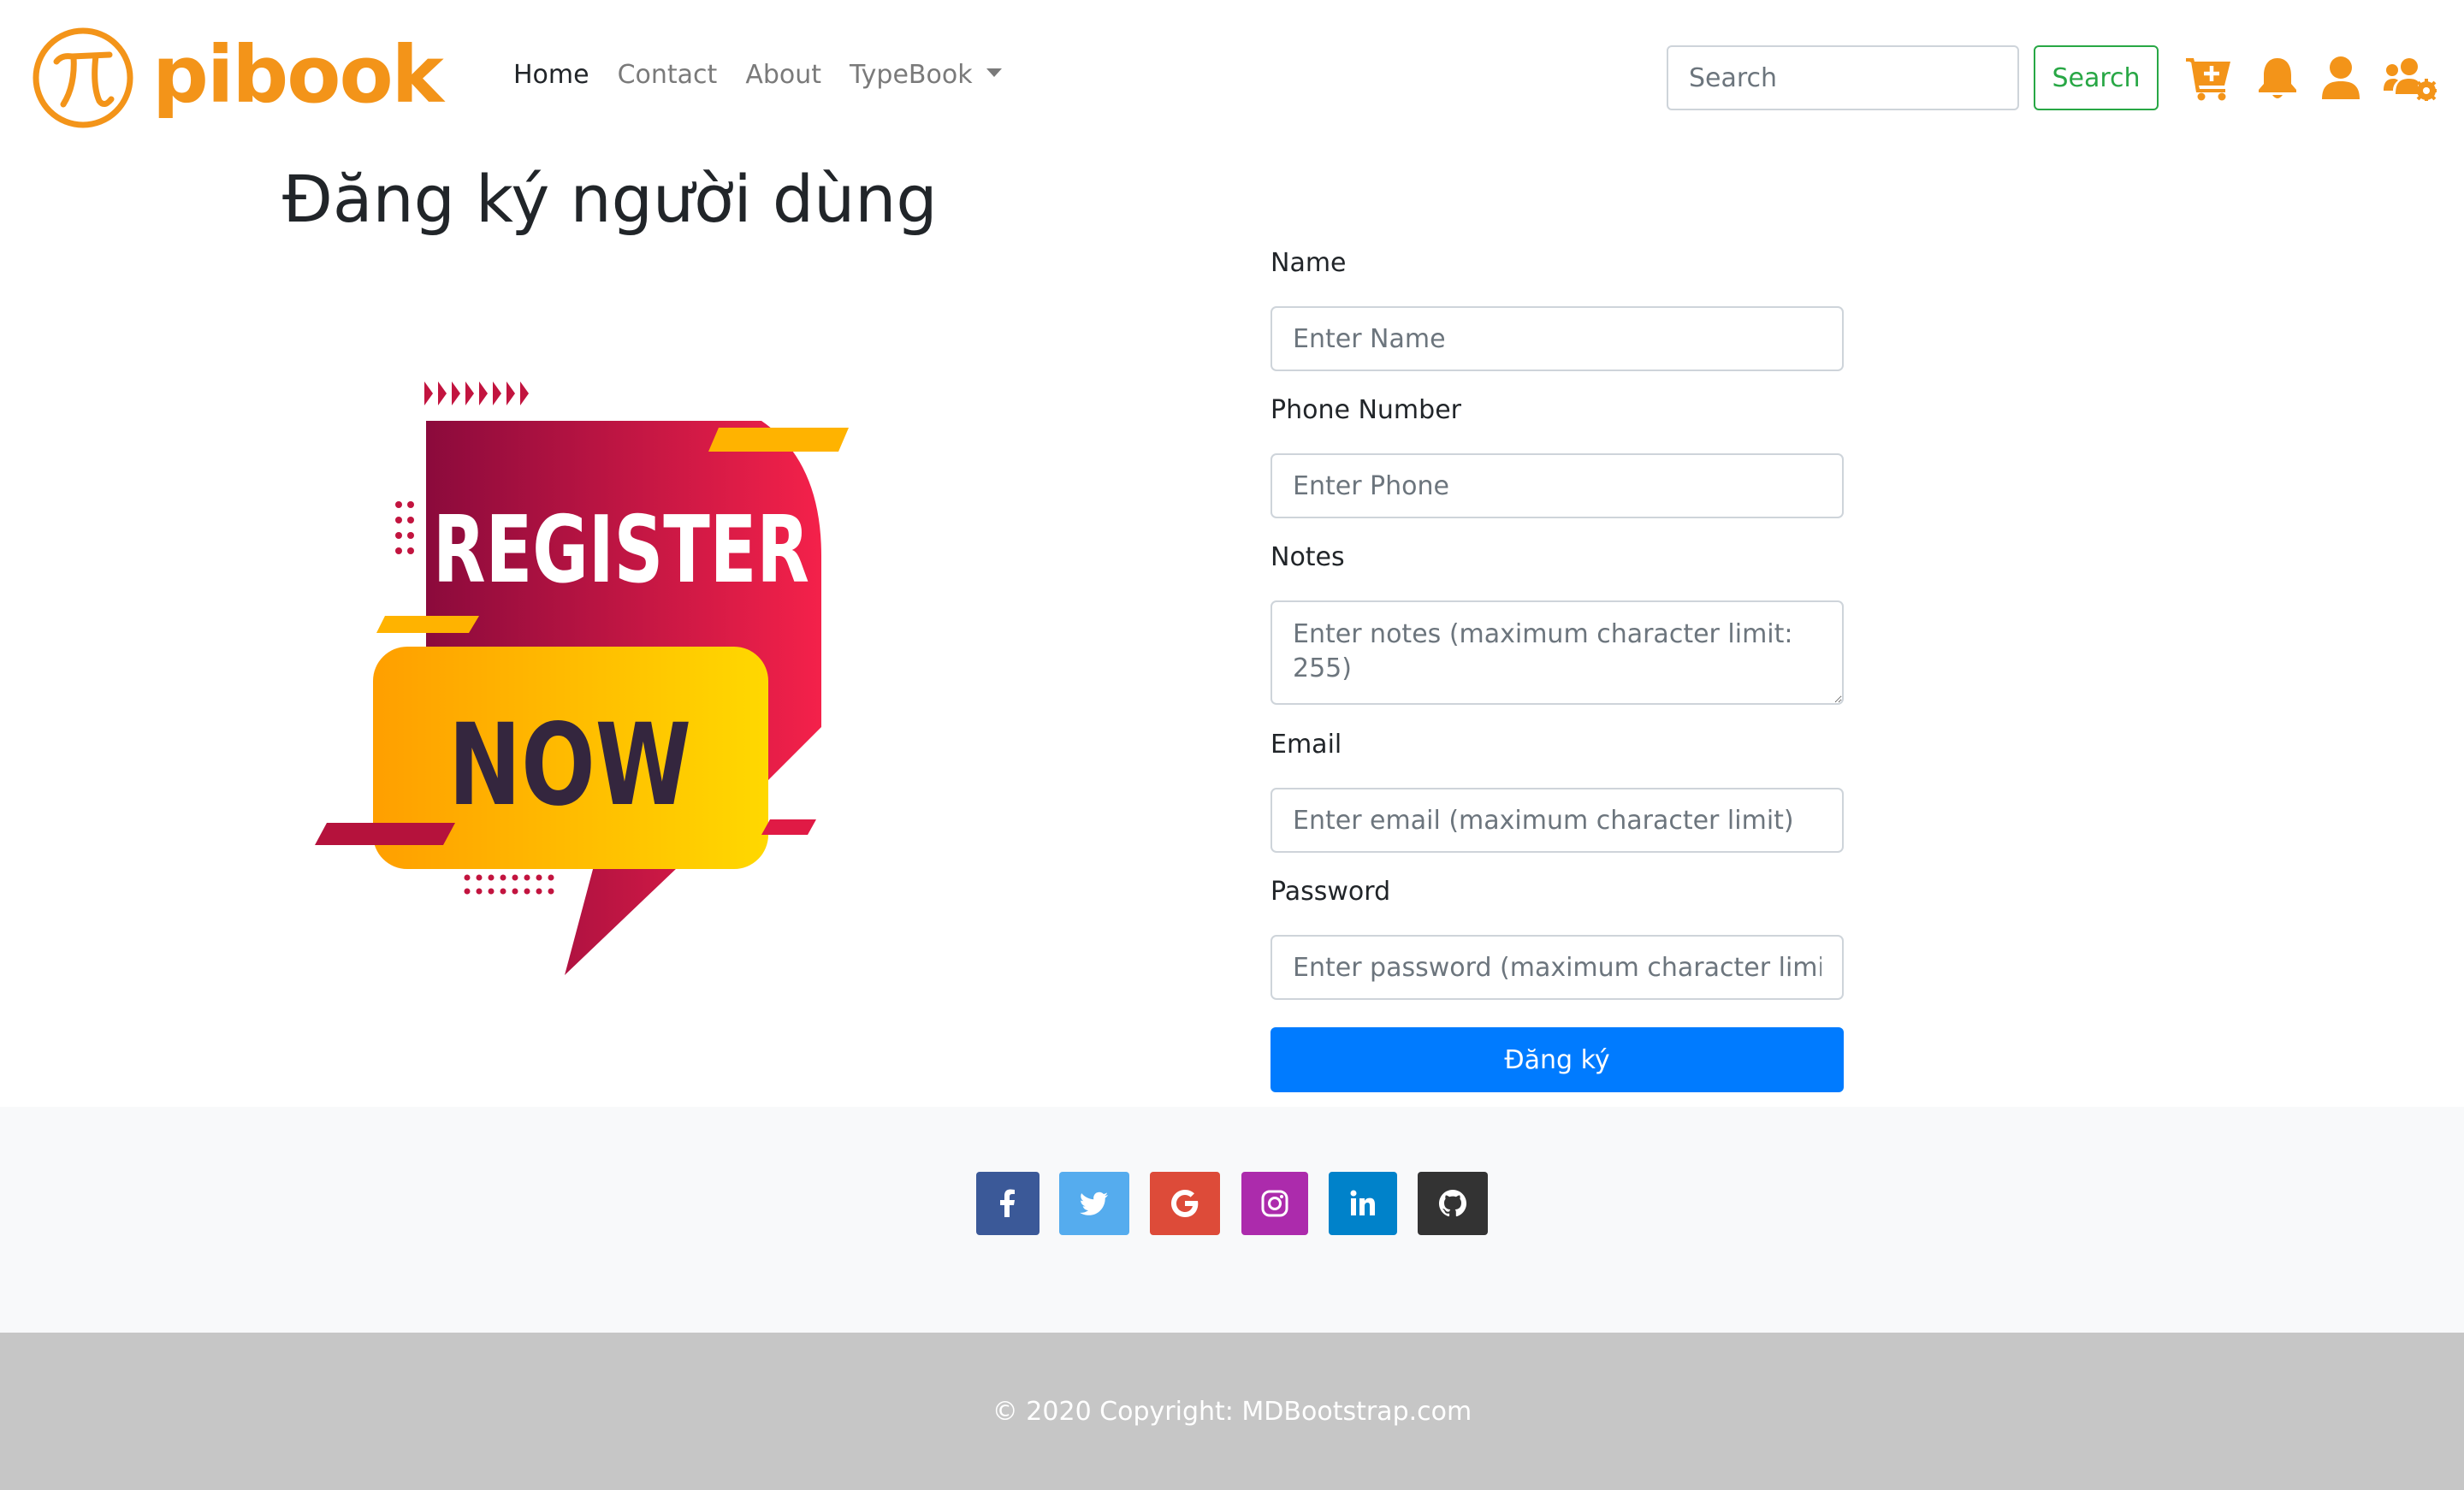  What do you see at coordinates (1557, 821) in the screenshot?
I see `email-input` at bounding box center [1557, 821].